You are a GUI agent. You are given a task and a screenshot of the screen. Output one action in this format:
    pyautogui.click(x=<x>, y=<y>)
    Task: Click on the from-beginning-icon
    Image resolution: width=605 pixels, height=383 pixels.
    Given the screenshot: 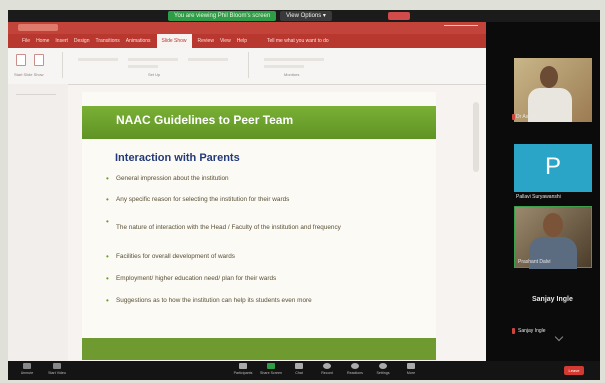 What is the action you would take?
    pyautogui.click(x=21, y=60)
    